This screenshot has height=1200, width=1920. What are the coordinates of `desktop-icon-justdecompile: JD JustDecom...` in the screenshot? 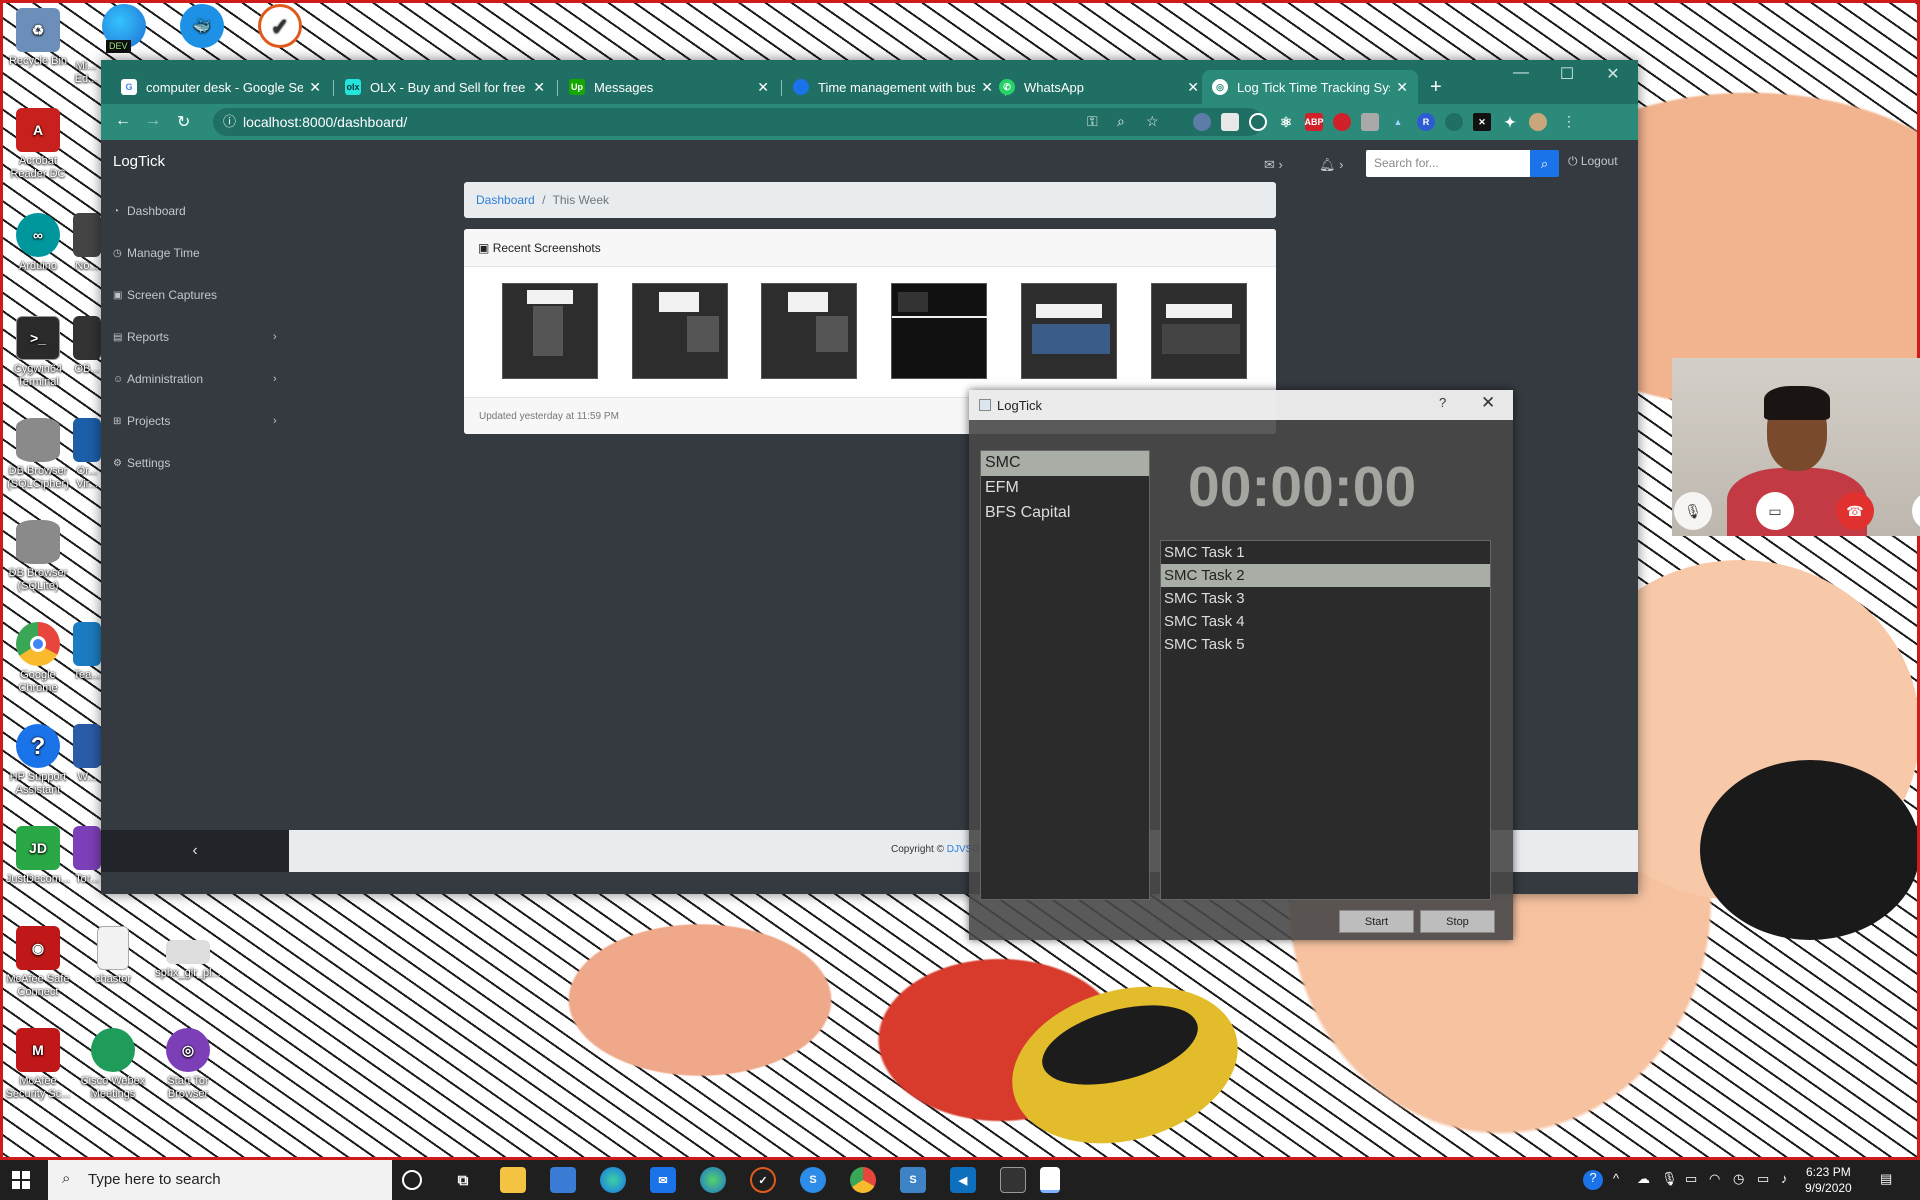 It's located at (38, 856).